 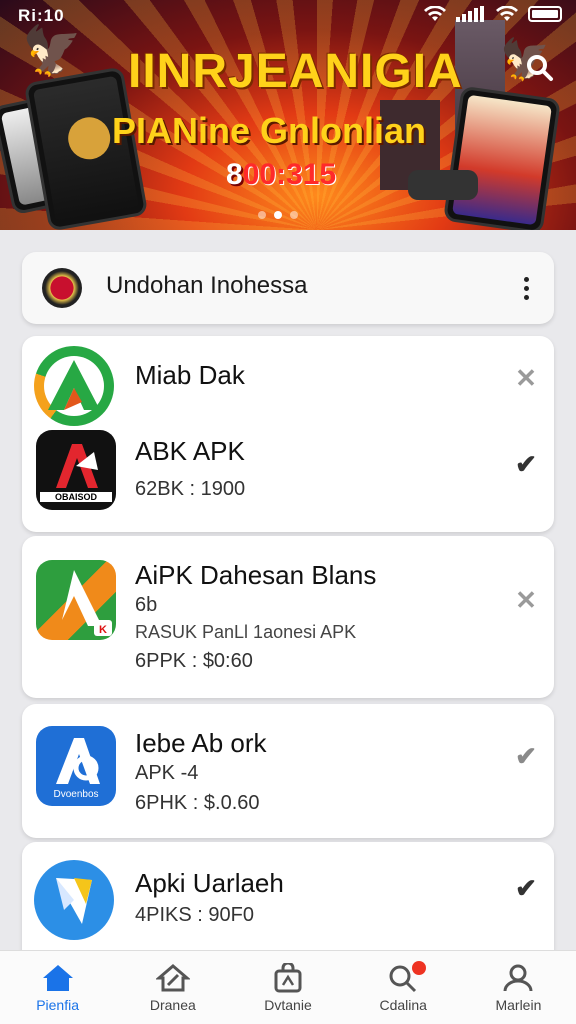 I want to click on phone-illustration-right, so click(x=502, y=157).